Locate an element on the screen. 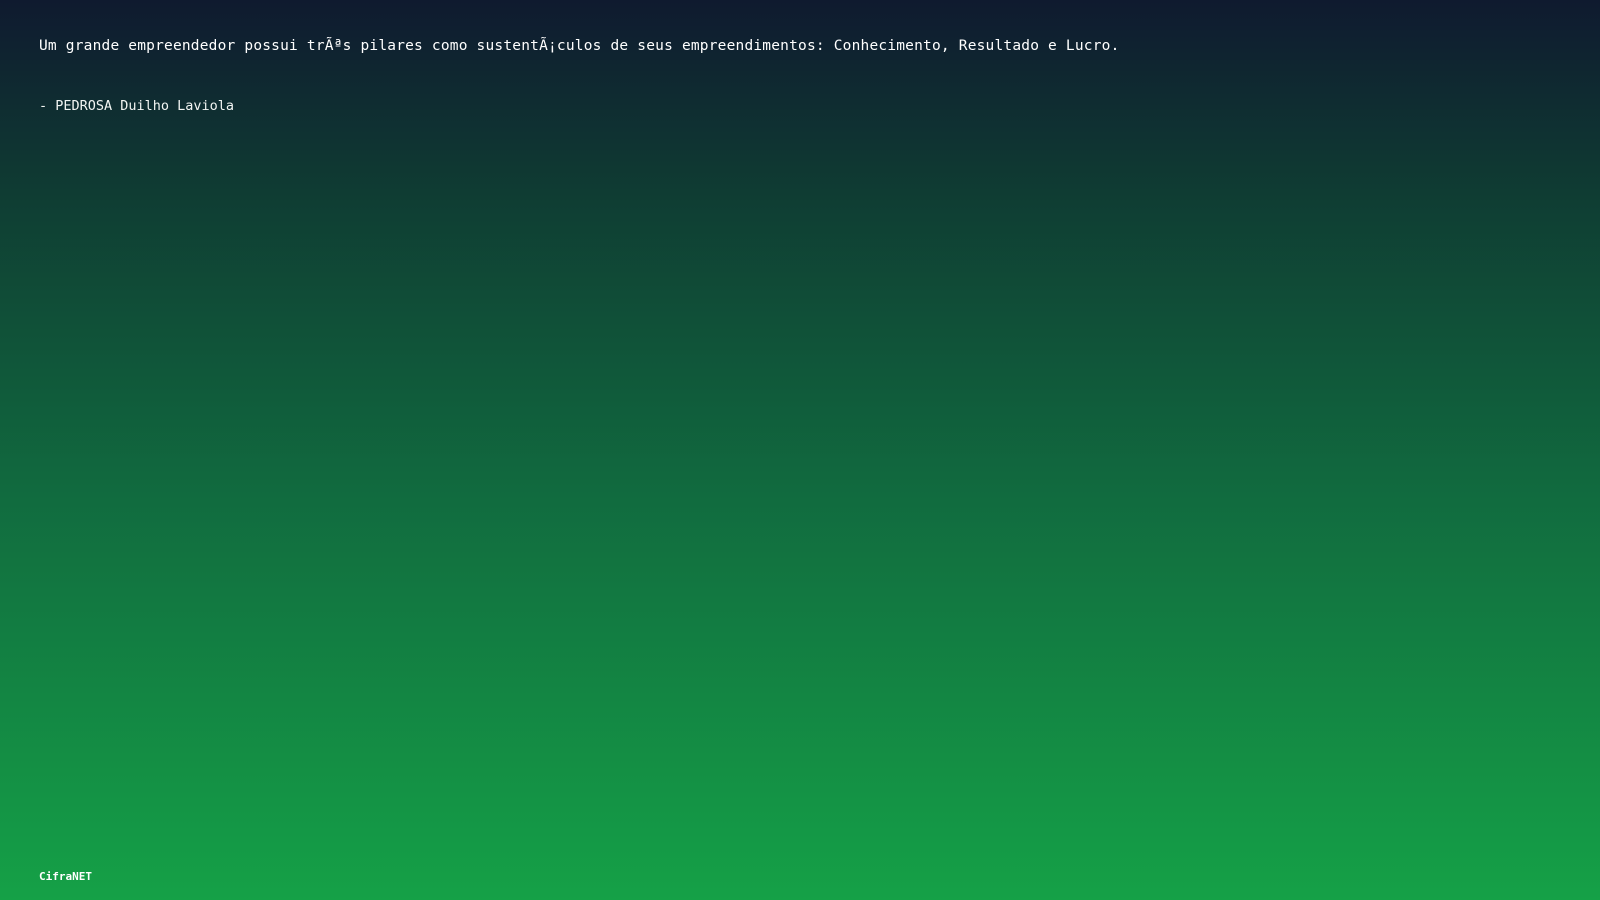 The image size is (1600, 900). brand-label: CifraNET is located at coordinates (65, 876).